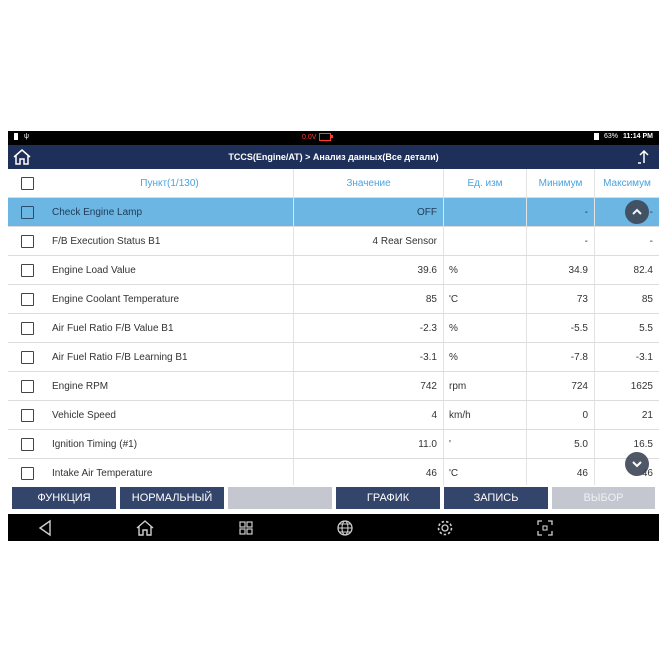 The image size is (667, 667). I want to click on globe-icon, so click(345, 528).